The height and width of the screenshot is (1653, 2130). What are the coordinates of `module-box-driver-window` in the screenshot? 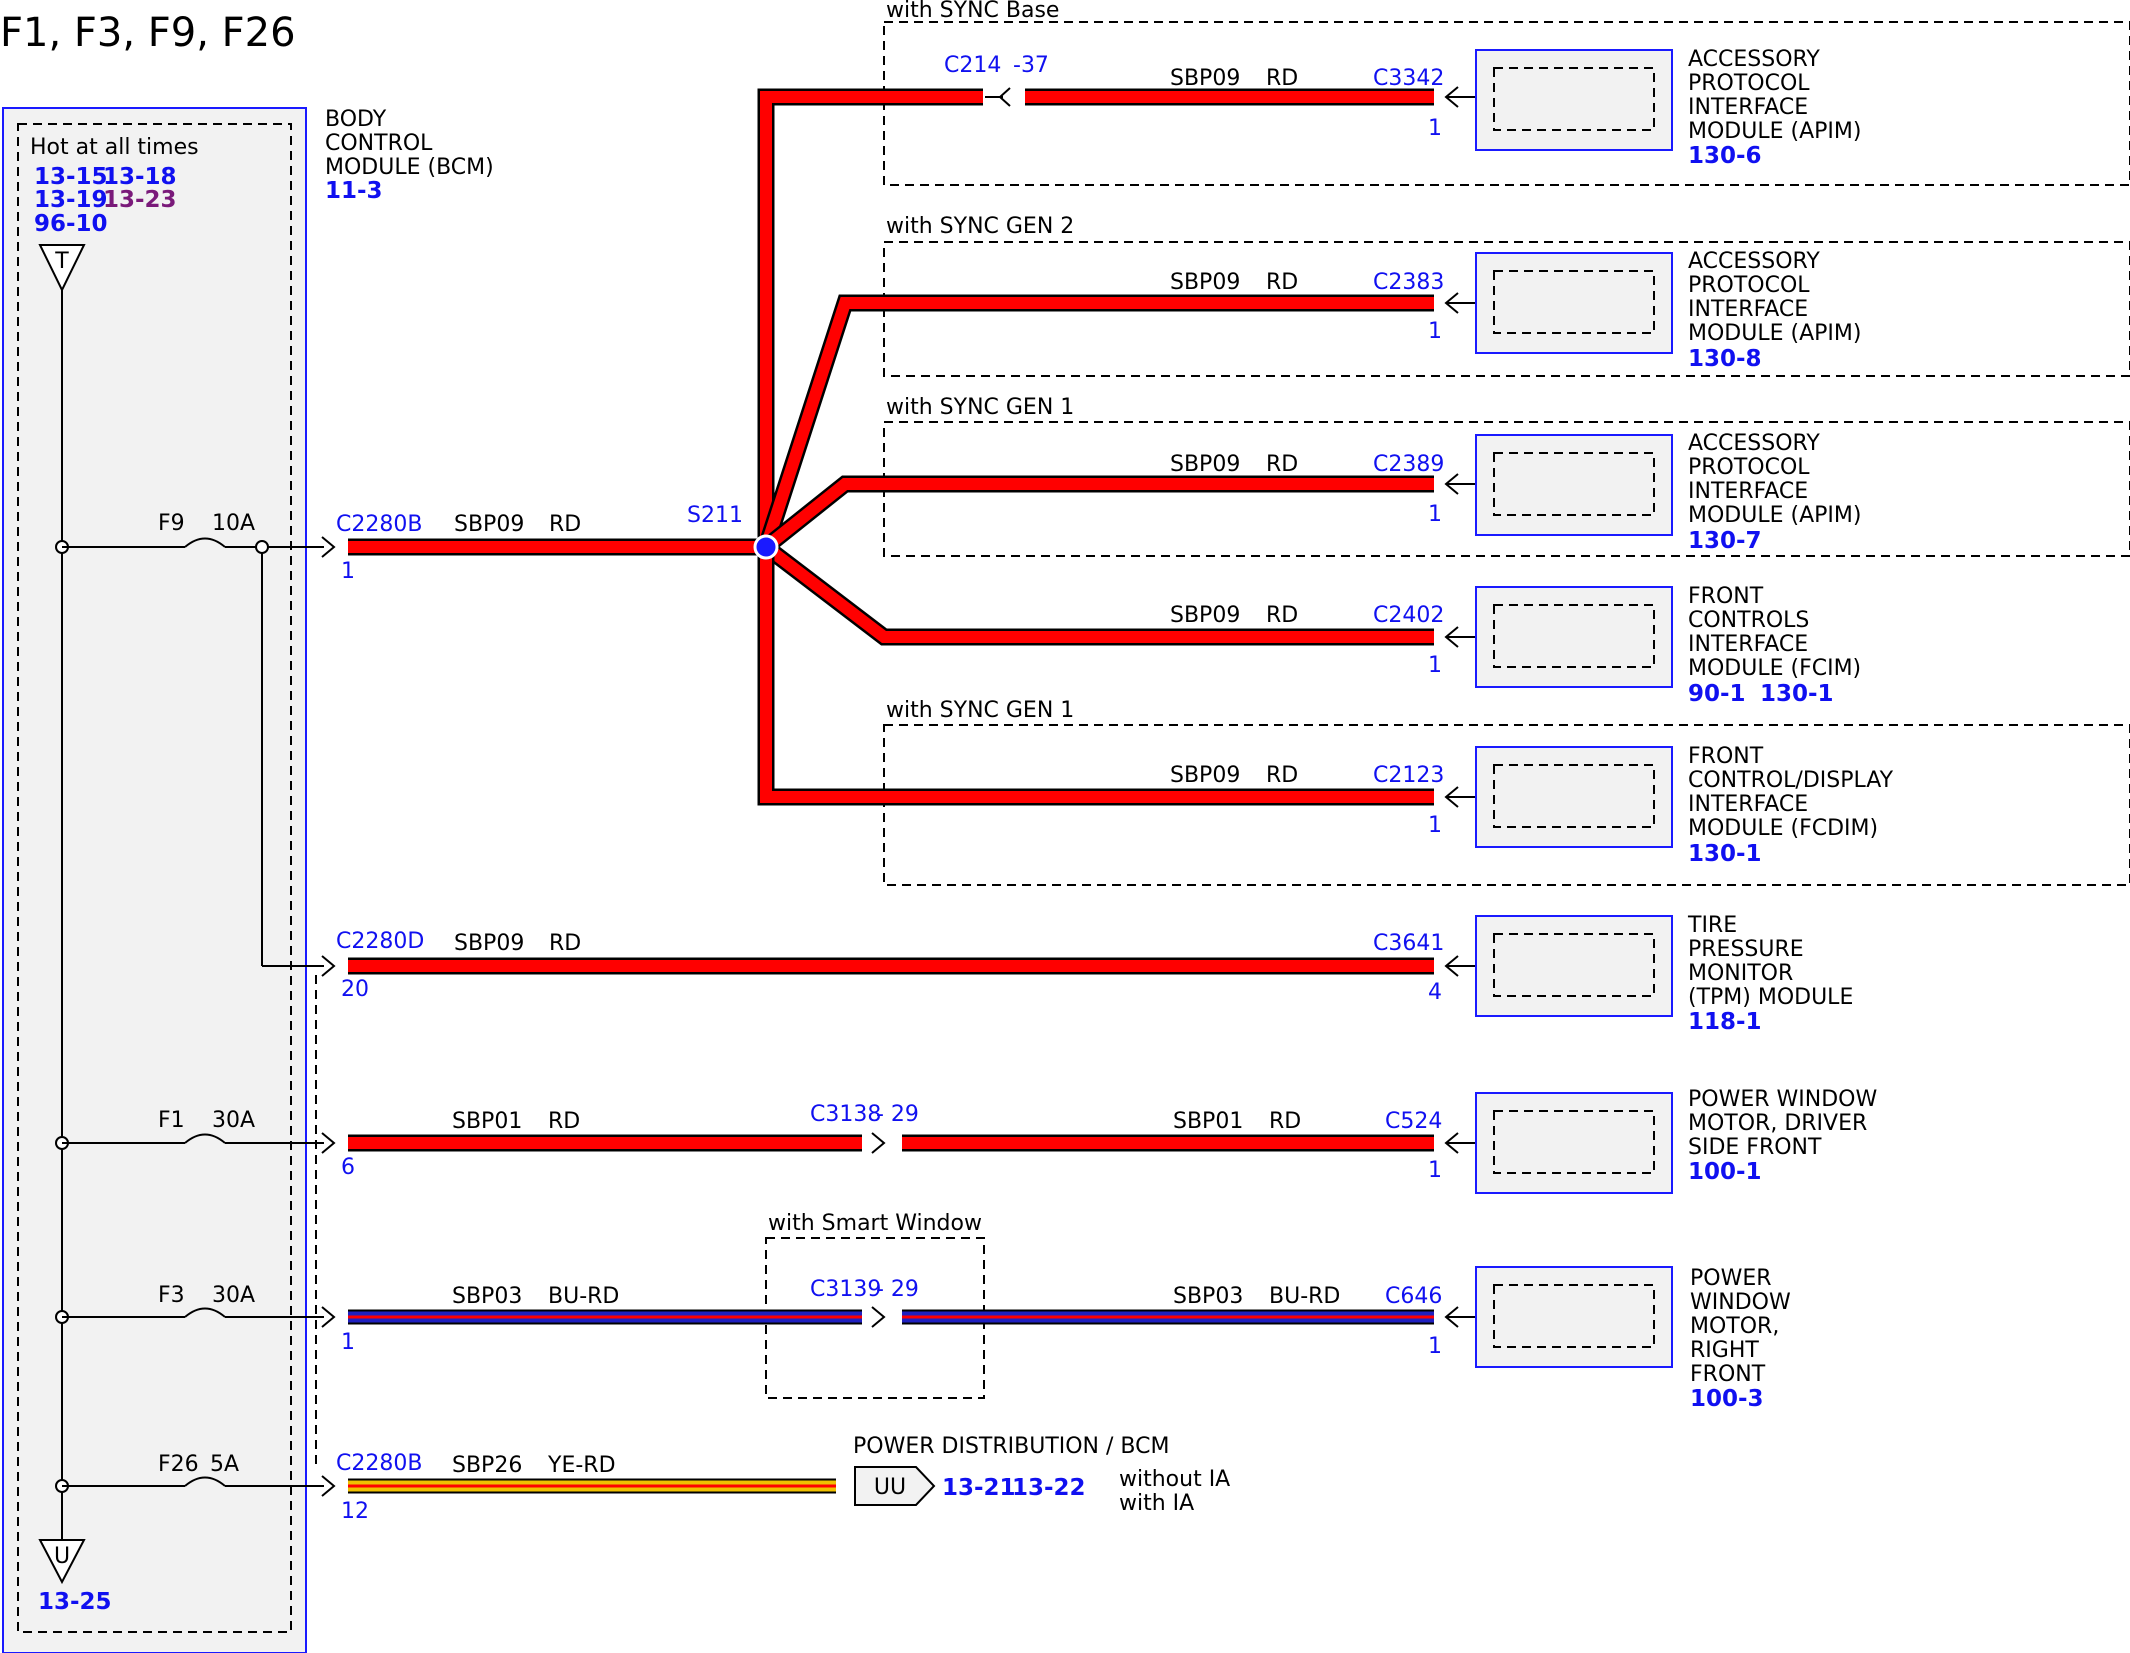 It's located at (1574, 1143).